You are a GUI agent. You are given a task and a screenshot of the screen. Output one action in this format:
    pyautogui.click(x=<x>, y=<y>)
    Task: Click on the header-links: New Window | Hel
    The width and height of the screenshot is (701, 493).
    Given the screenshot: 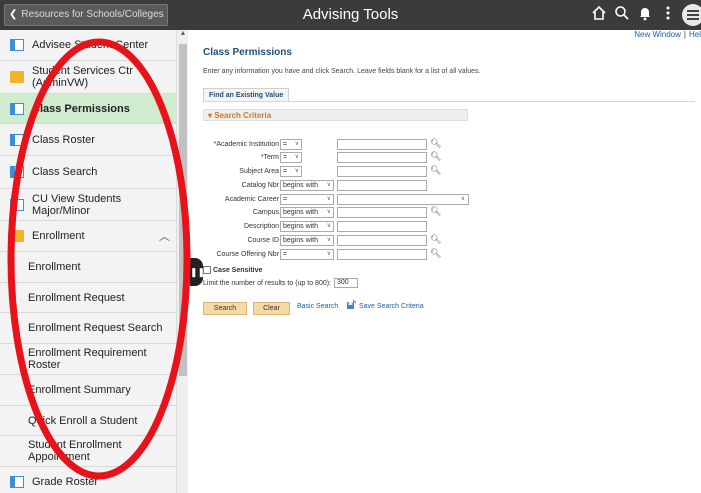 What is the action you would take?
    pyautogui.click(x=667, y=34)
    